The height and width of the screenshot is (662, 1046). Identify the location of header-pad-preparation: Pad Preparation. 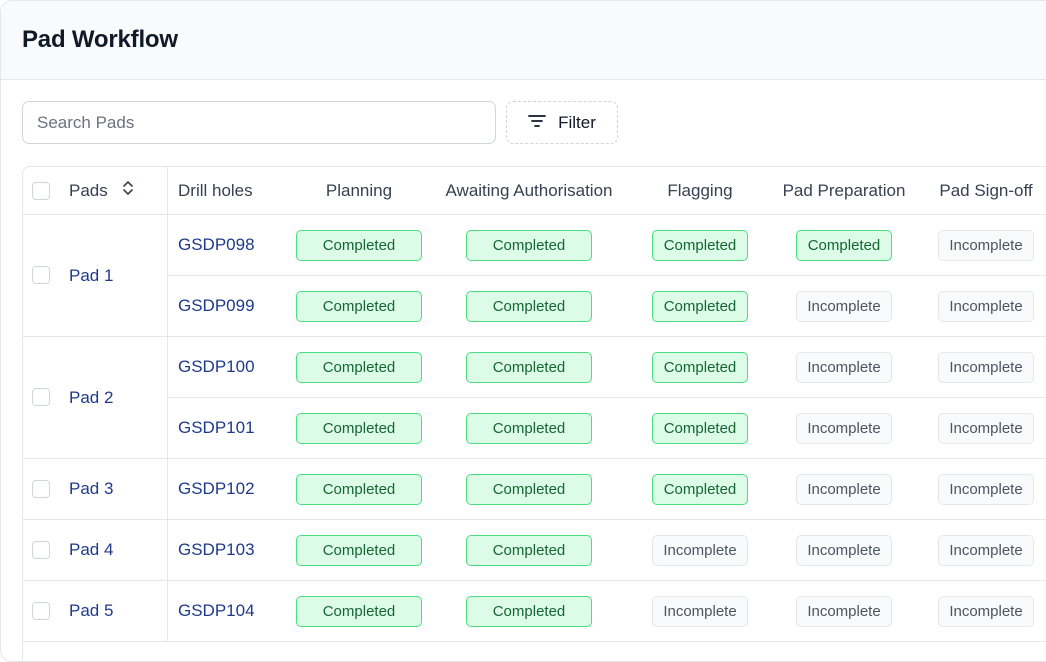
(844, 191).